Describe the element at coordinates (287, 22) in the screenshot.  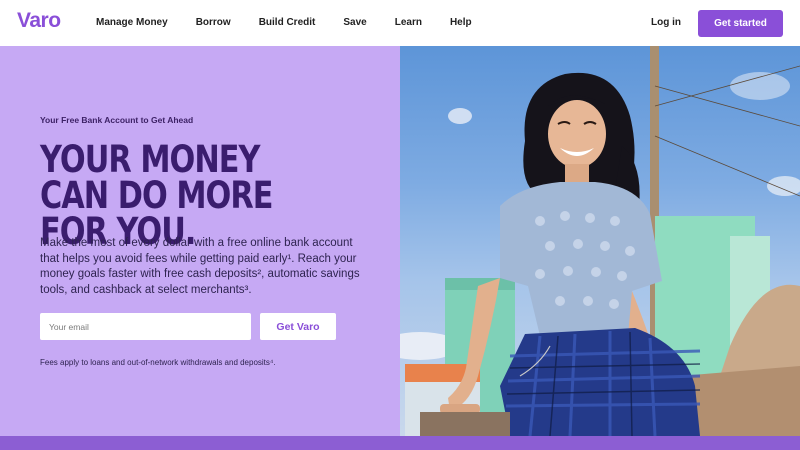
I see `nav-link-build-credit: Build Credit` at that location.